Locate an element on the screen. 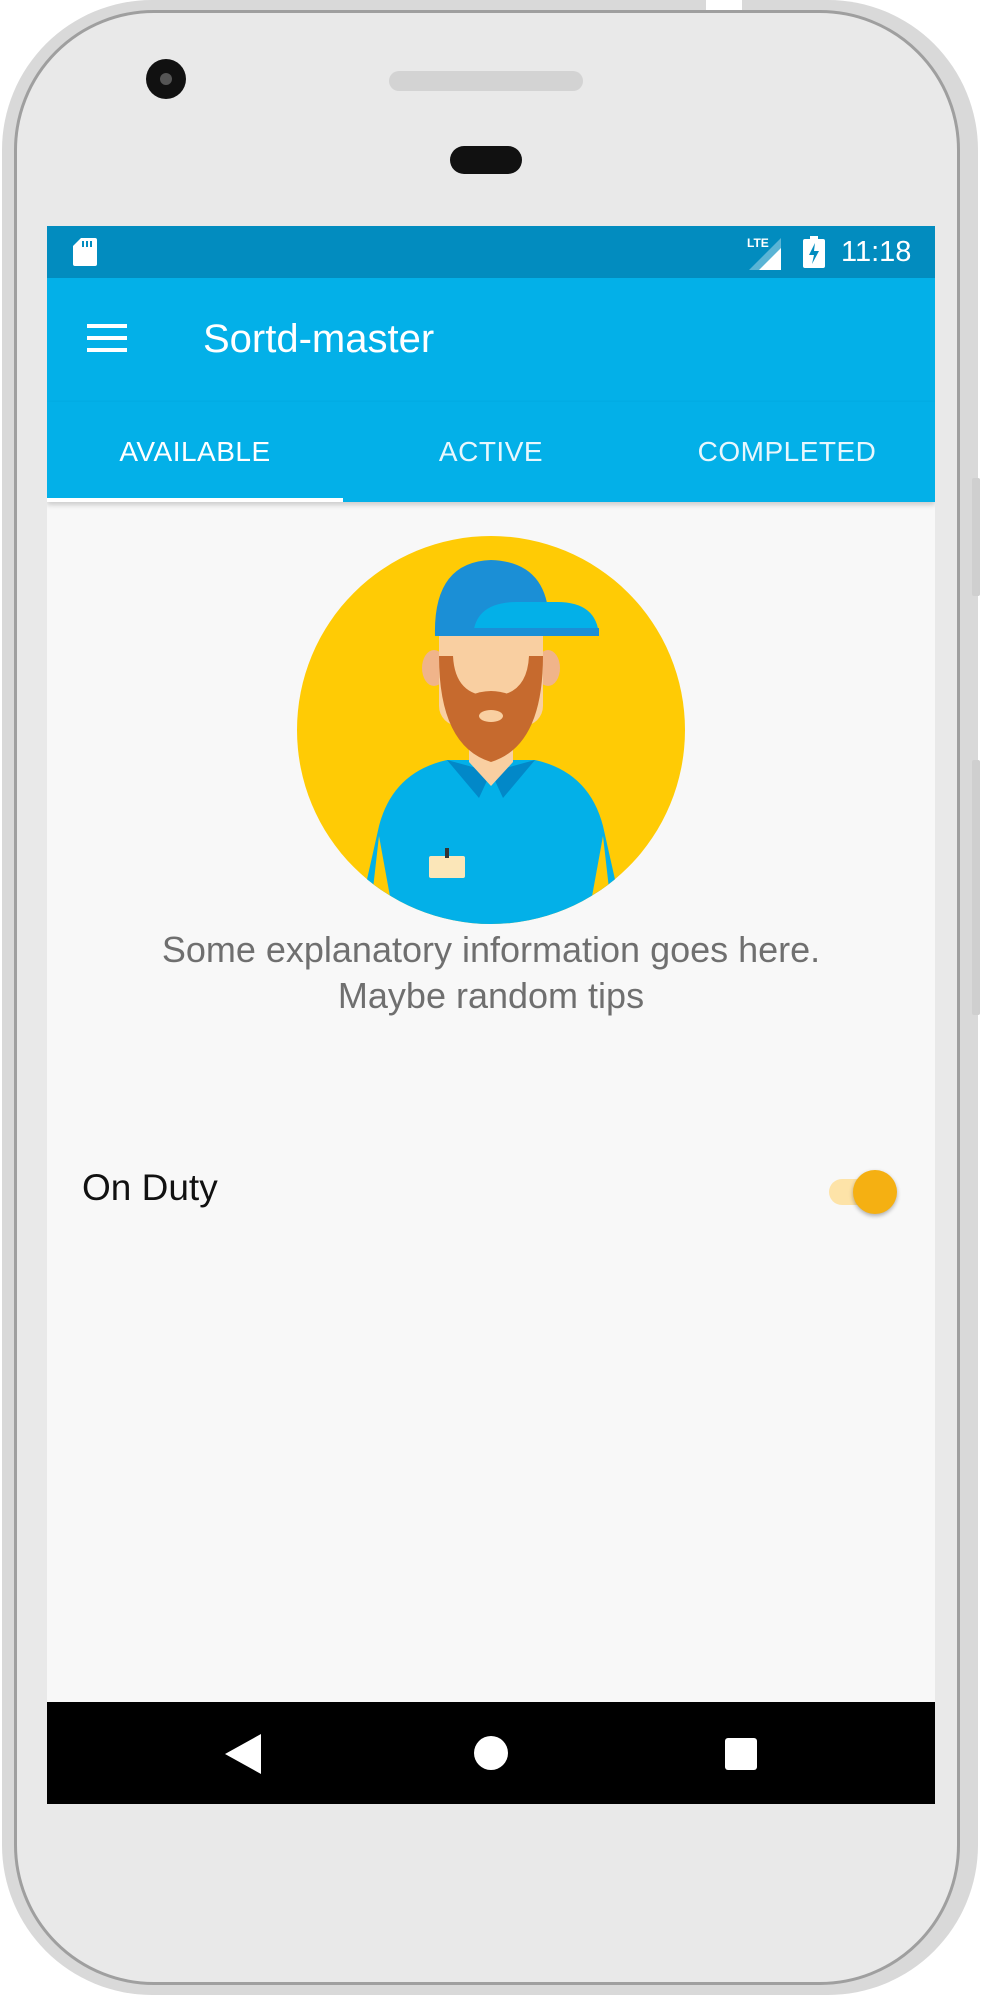 This screenshot has height=1999, width=986. tab-selected-indicator is located at coordinates (195, 500).